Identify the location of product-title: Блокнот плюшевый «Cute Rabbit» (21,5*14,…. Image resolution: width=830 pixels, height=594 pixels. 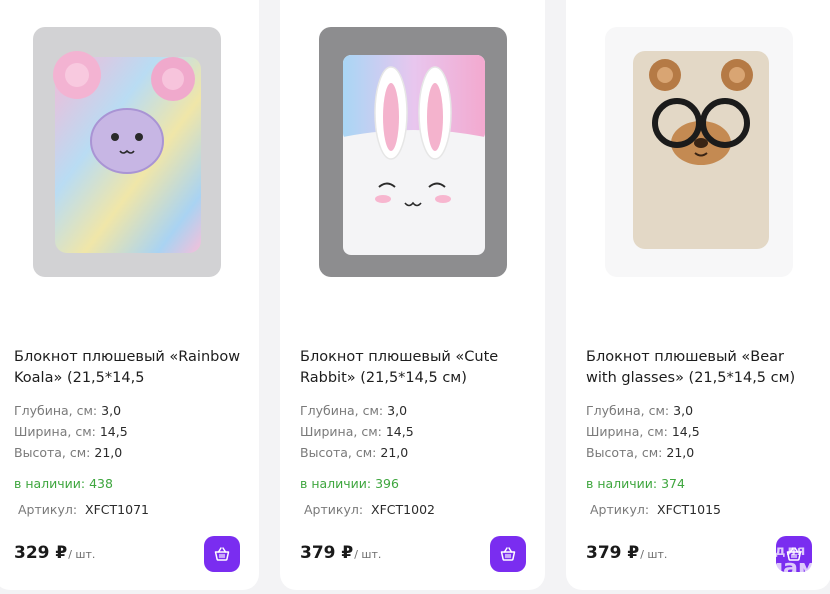
(416, 368).